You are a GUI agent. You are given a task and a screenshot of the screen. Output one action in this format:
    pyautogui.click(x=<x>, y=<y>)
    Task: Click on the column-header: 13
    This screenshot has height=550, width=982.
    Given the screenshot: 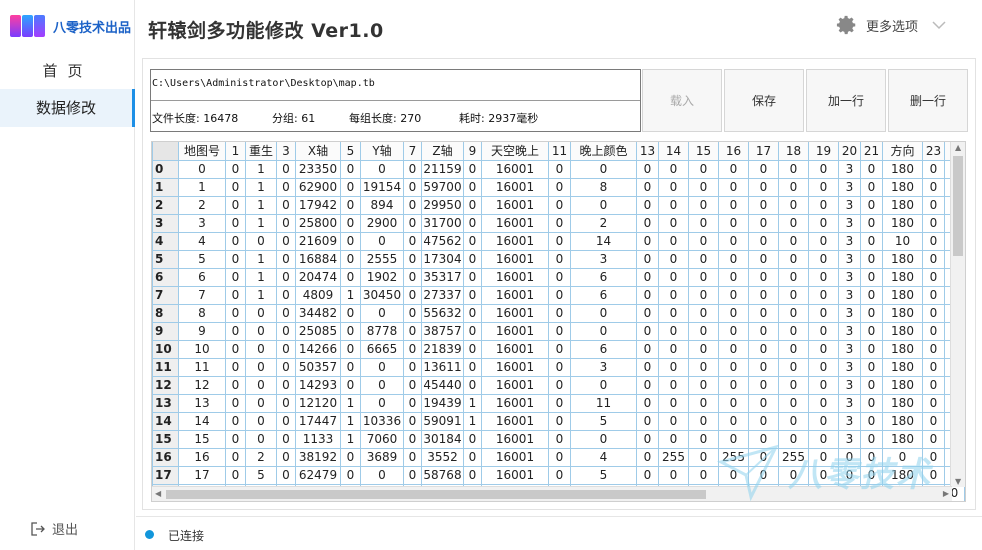 What is the action you would take?
    pyautogui.click(x=647, y=151)
    